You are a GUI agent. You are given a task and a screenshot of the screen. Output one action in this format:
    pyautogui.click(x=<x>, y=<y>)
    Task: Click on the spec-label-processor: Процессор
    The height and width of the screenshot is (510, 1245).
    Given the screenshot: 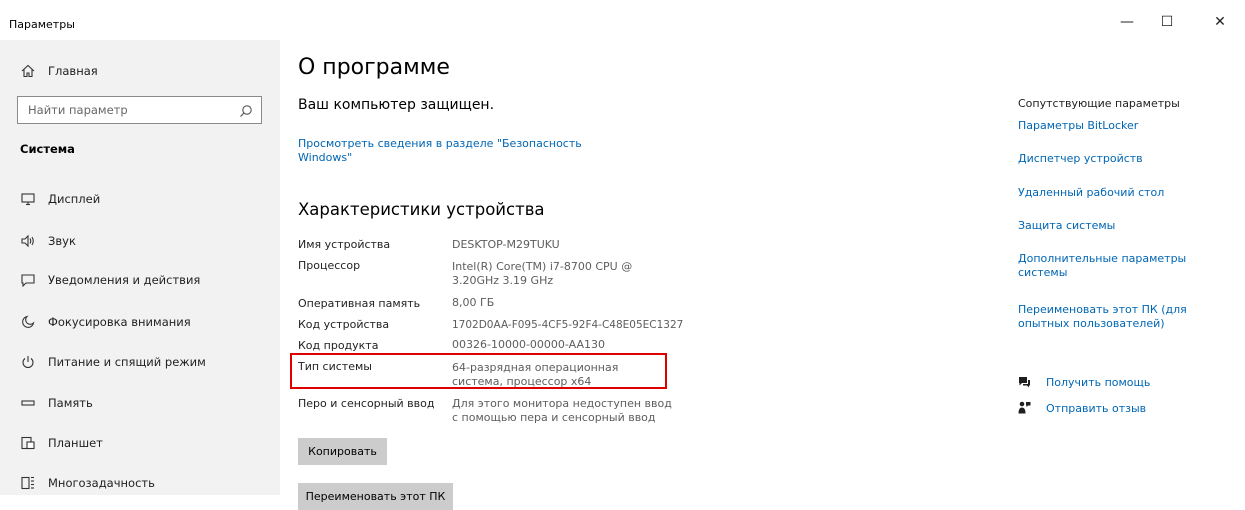 What is the action you would take?
    pyautogui.click(x=329, y=265)
    